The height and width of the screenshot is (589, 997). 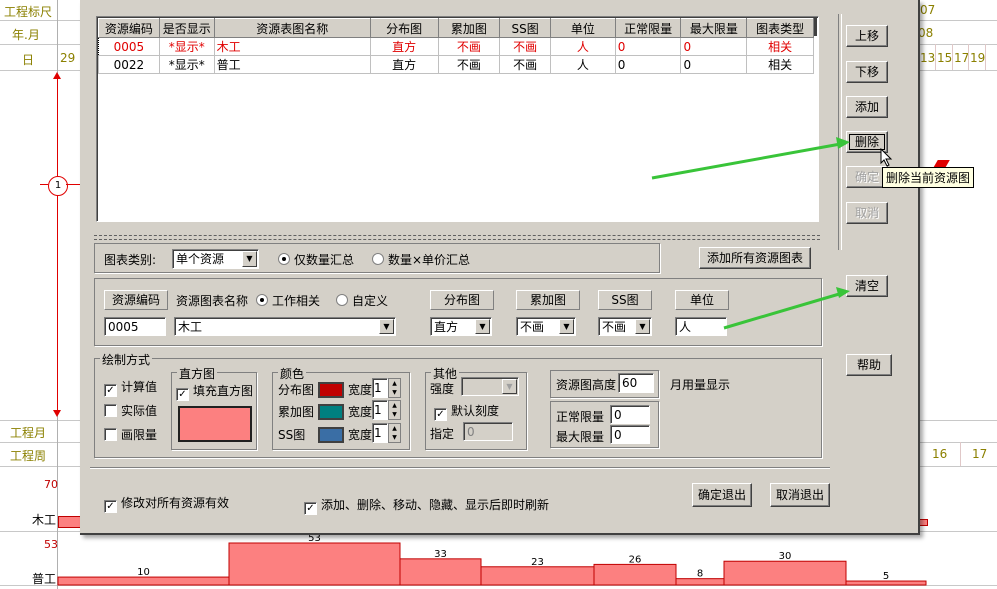 What do you see at coordinates (440, 554) in the screenshot?
I see `histogram-bar-label: 33` at bounding box center [440, 554].